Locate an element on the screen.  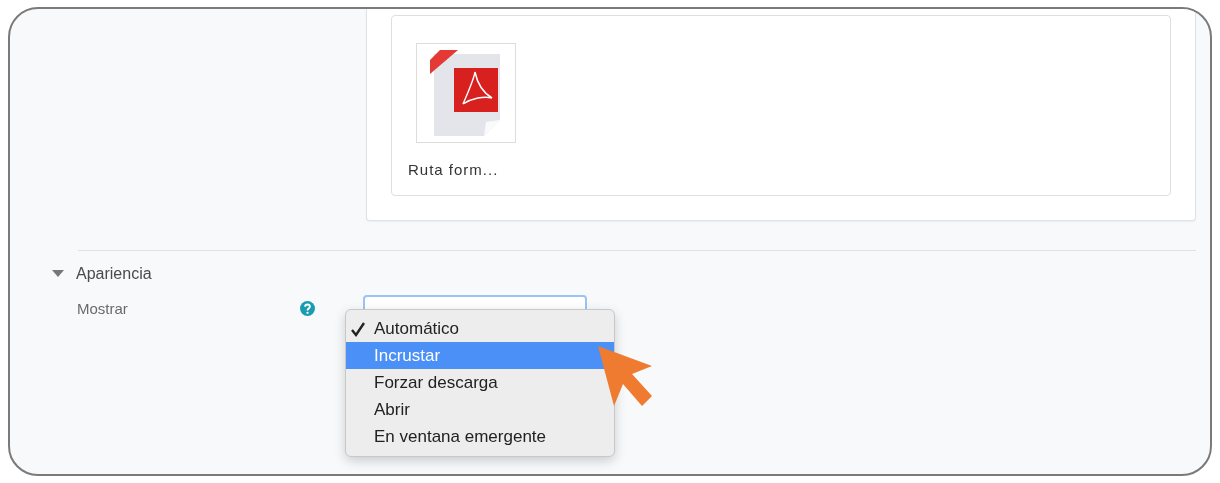
pdf-file-icon is located at coordinates (466, 93).